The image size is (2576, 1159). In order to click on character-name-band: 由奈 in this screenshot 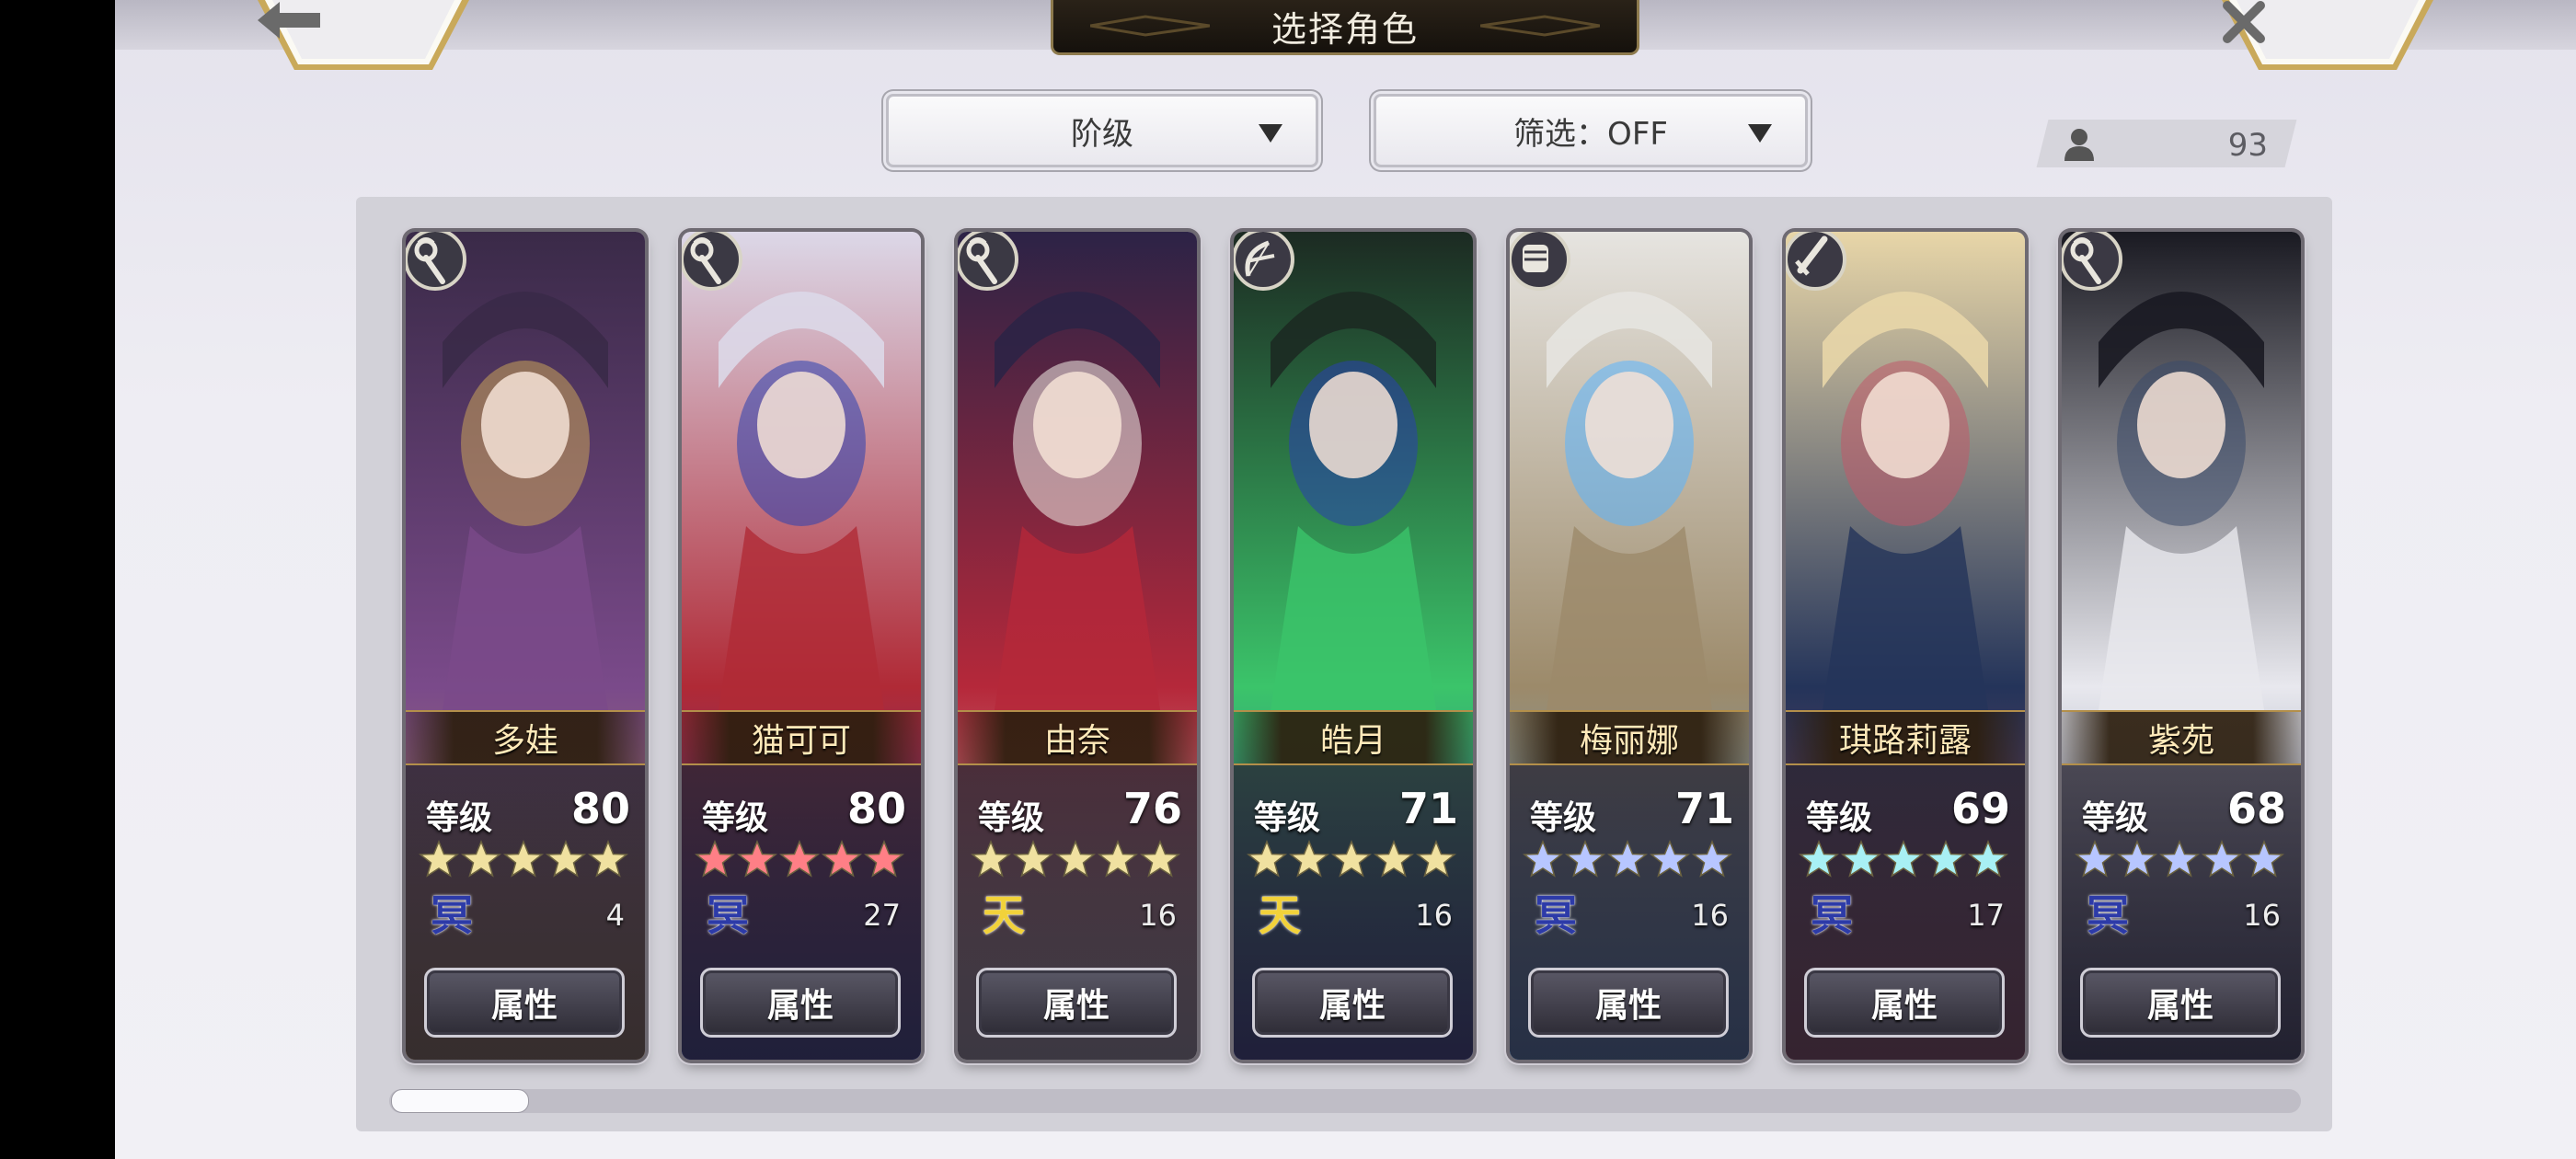, I will do `click(1077, 737)`.